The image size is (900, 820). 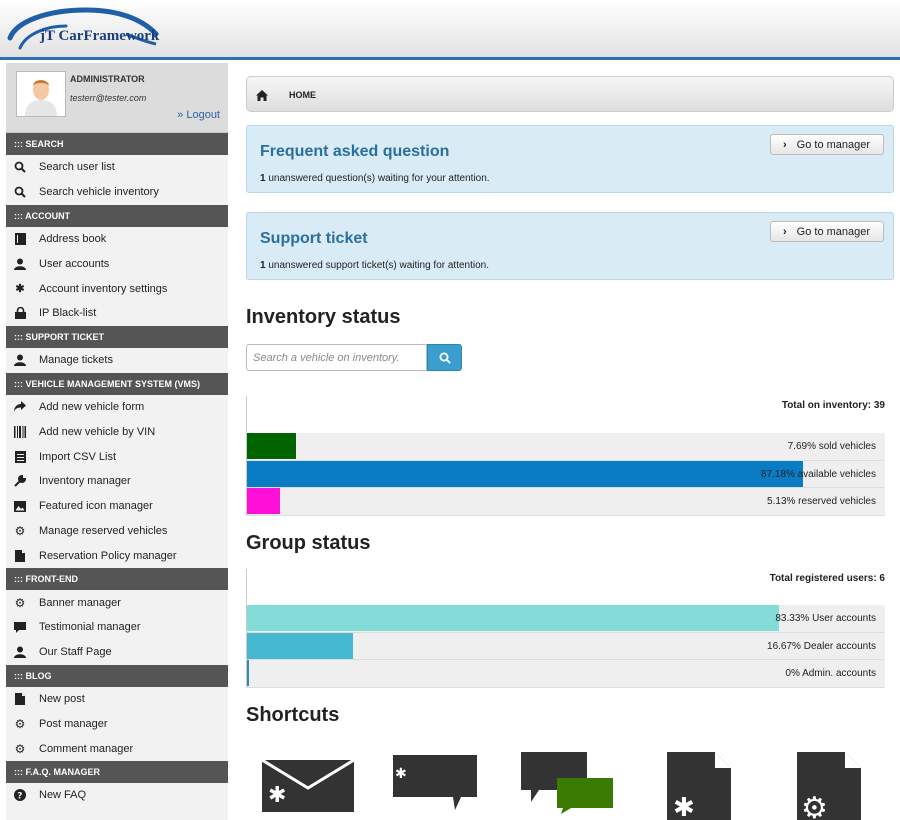 I want to click on sidebar-item-post-manager: ⚙ Post manager, so click(x=117, y=723).